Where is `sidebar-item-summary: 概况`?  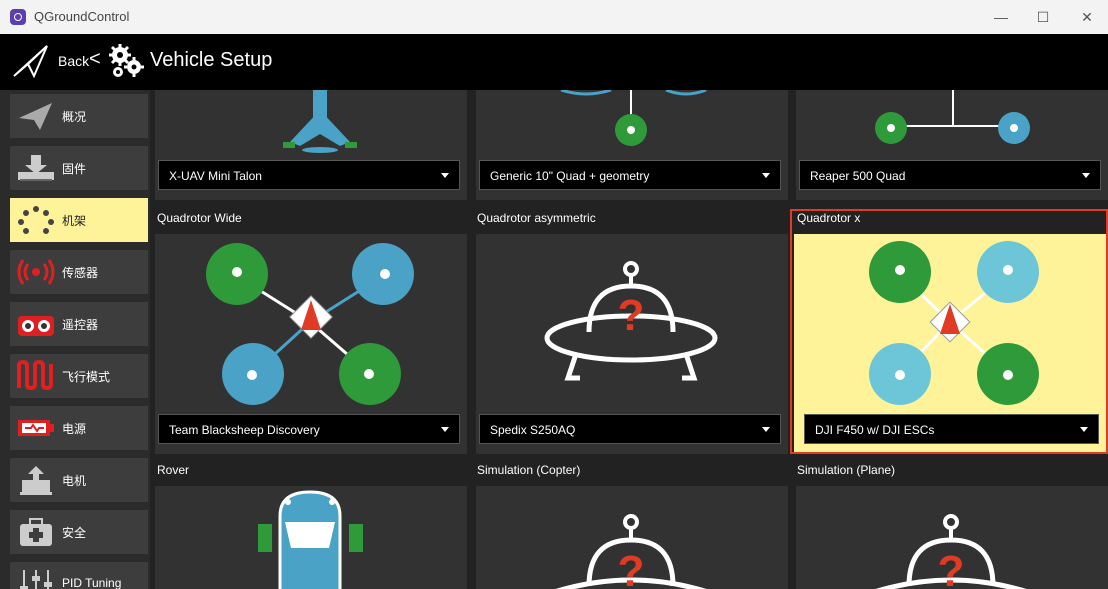 sidebar-item-summary: 概况 is located at coordinates (79, 116).